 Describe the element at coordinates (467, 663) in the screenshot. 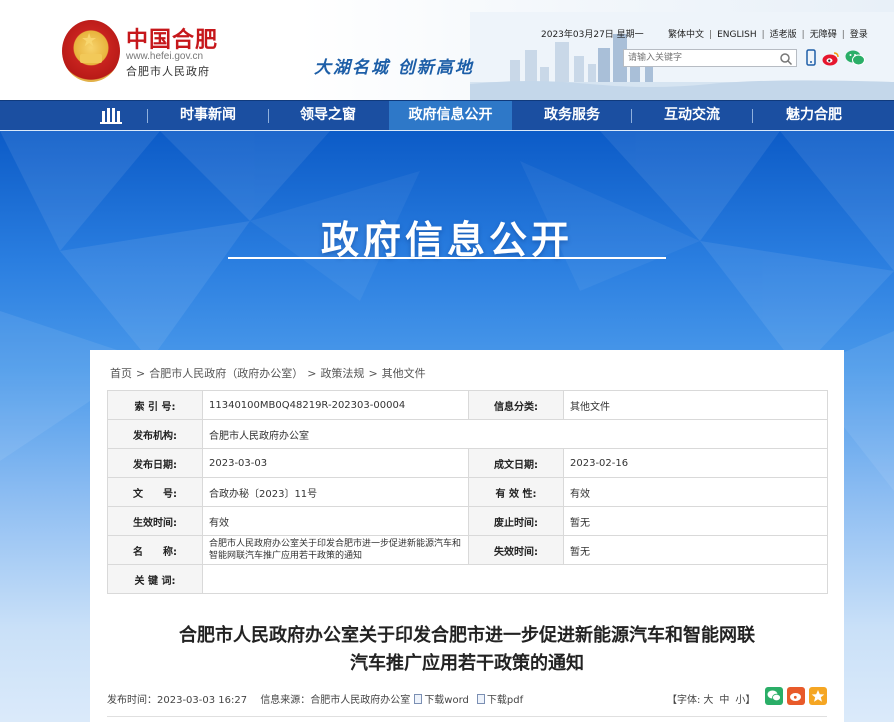

I see `document-title-line: 汽车推广应用若干政策的通知` at that location.